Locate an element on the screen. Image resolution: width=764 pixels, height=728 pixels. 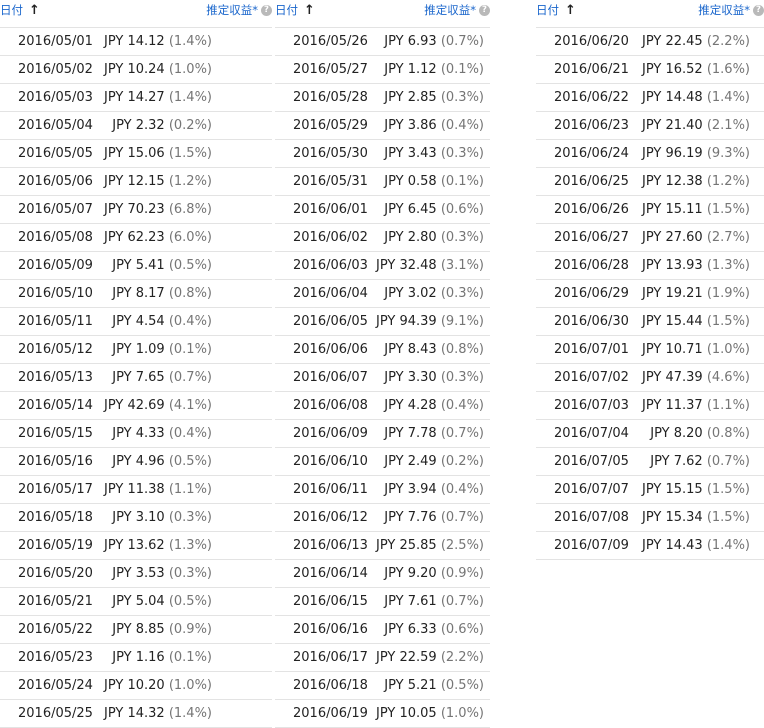
revenue-percent: (1.1%) is located at coordinates (728, 405).